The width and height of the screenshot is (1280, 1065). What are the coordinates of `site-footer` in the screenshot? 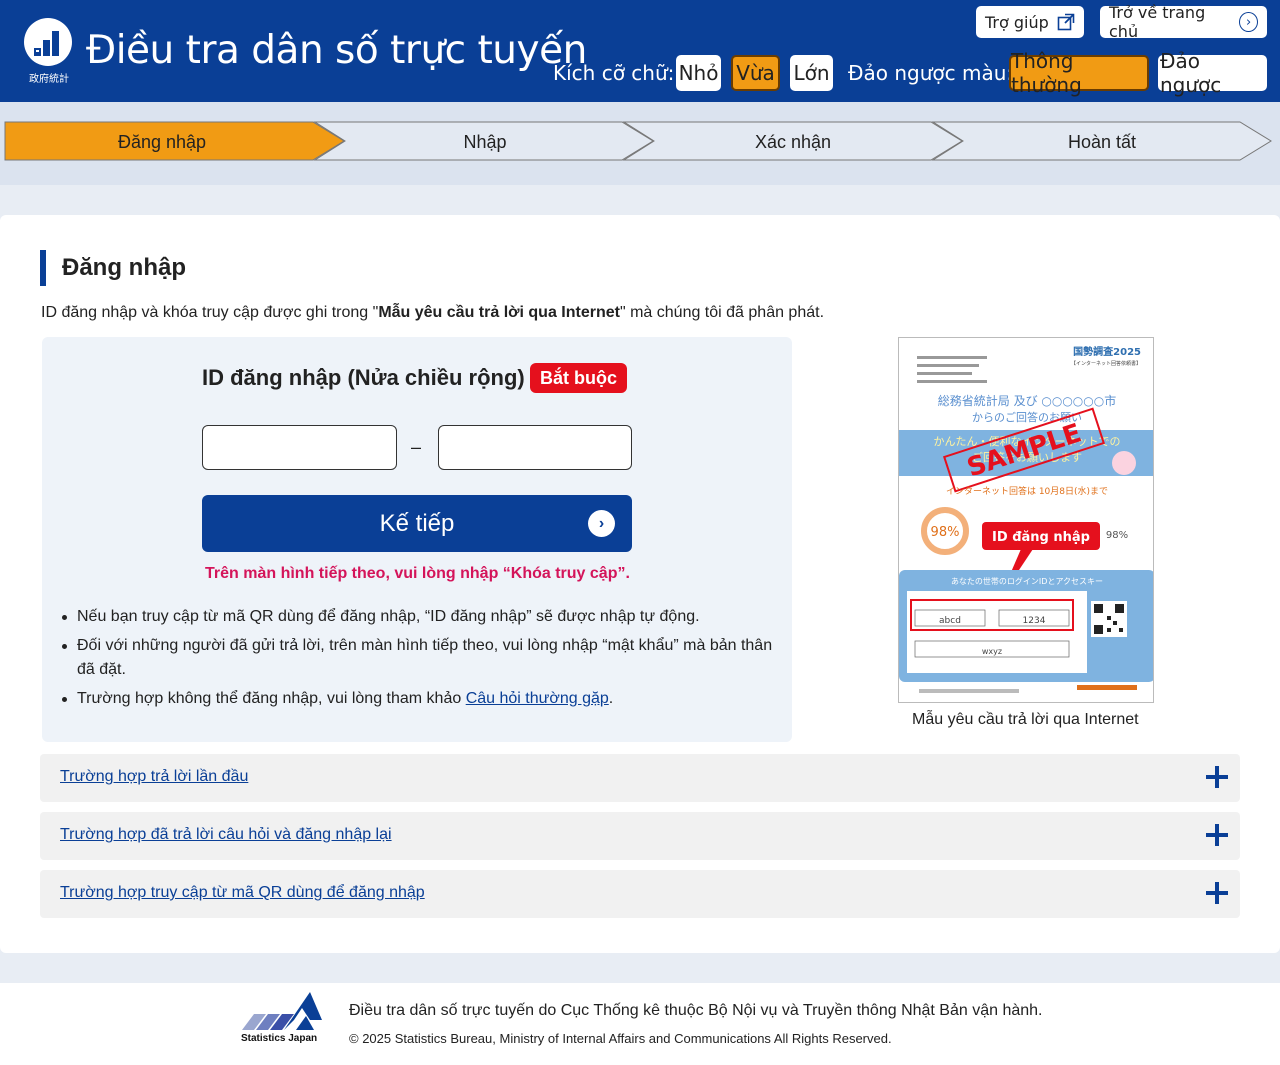 It's located at (640, 1024).